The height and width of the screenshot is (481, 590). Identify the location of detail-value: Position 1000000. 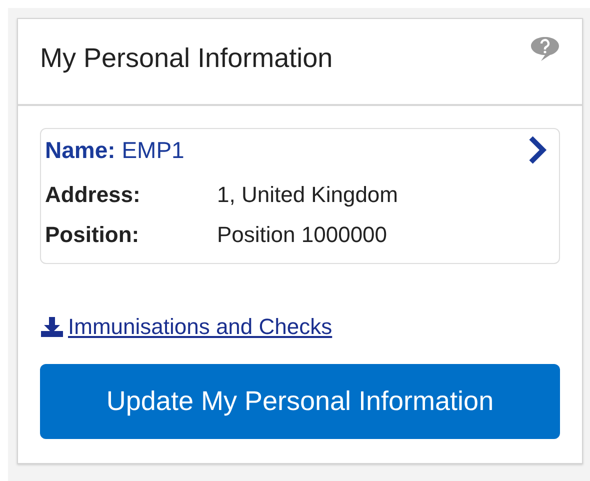
(302, 235).